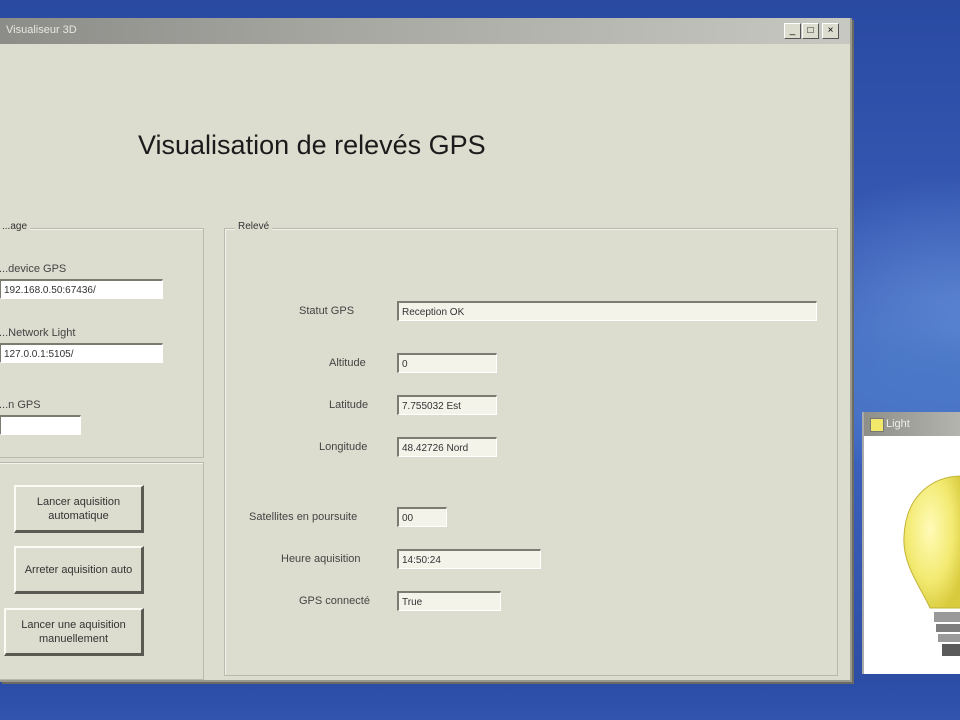  I want to click on window-titlebar: Visualiseur 3D _ □ ×, so click(425, 31).